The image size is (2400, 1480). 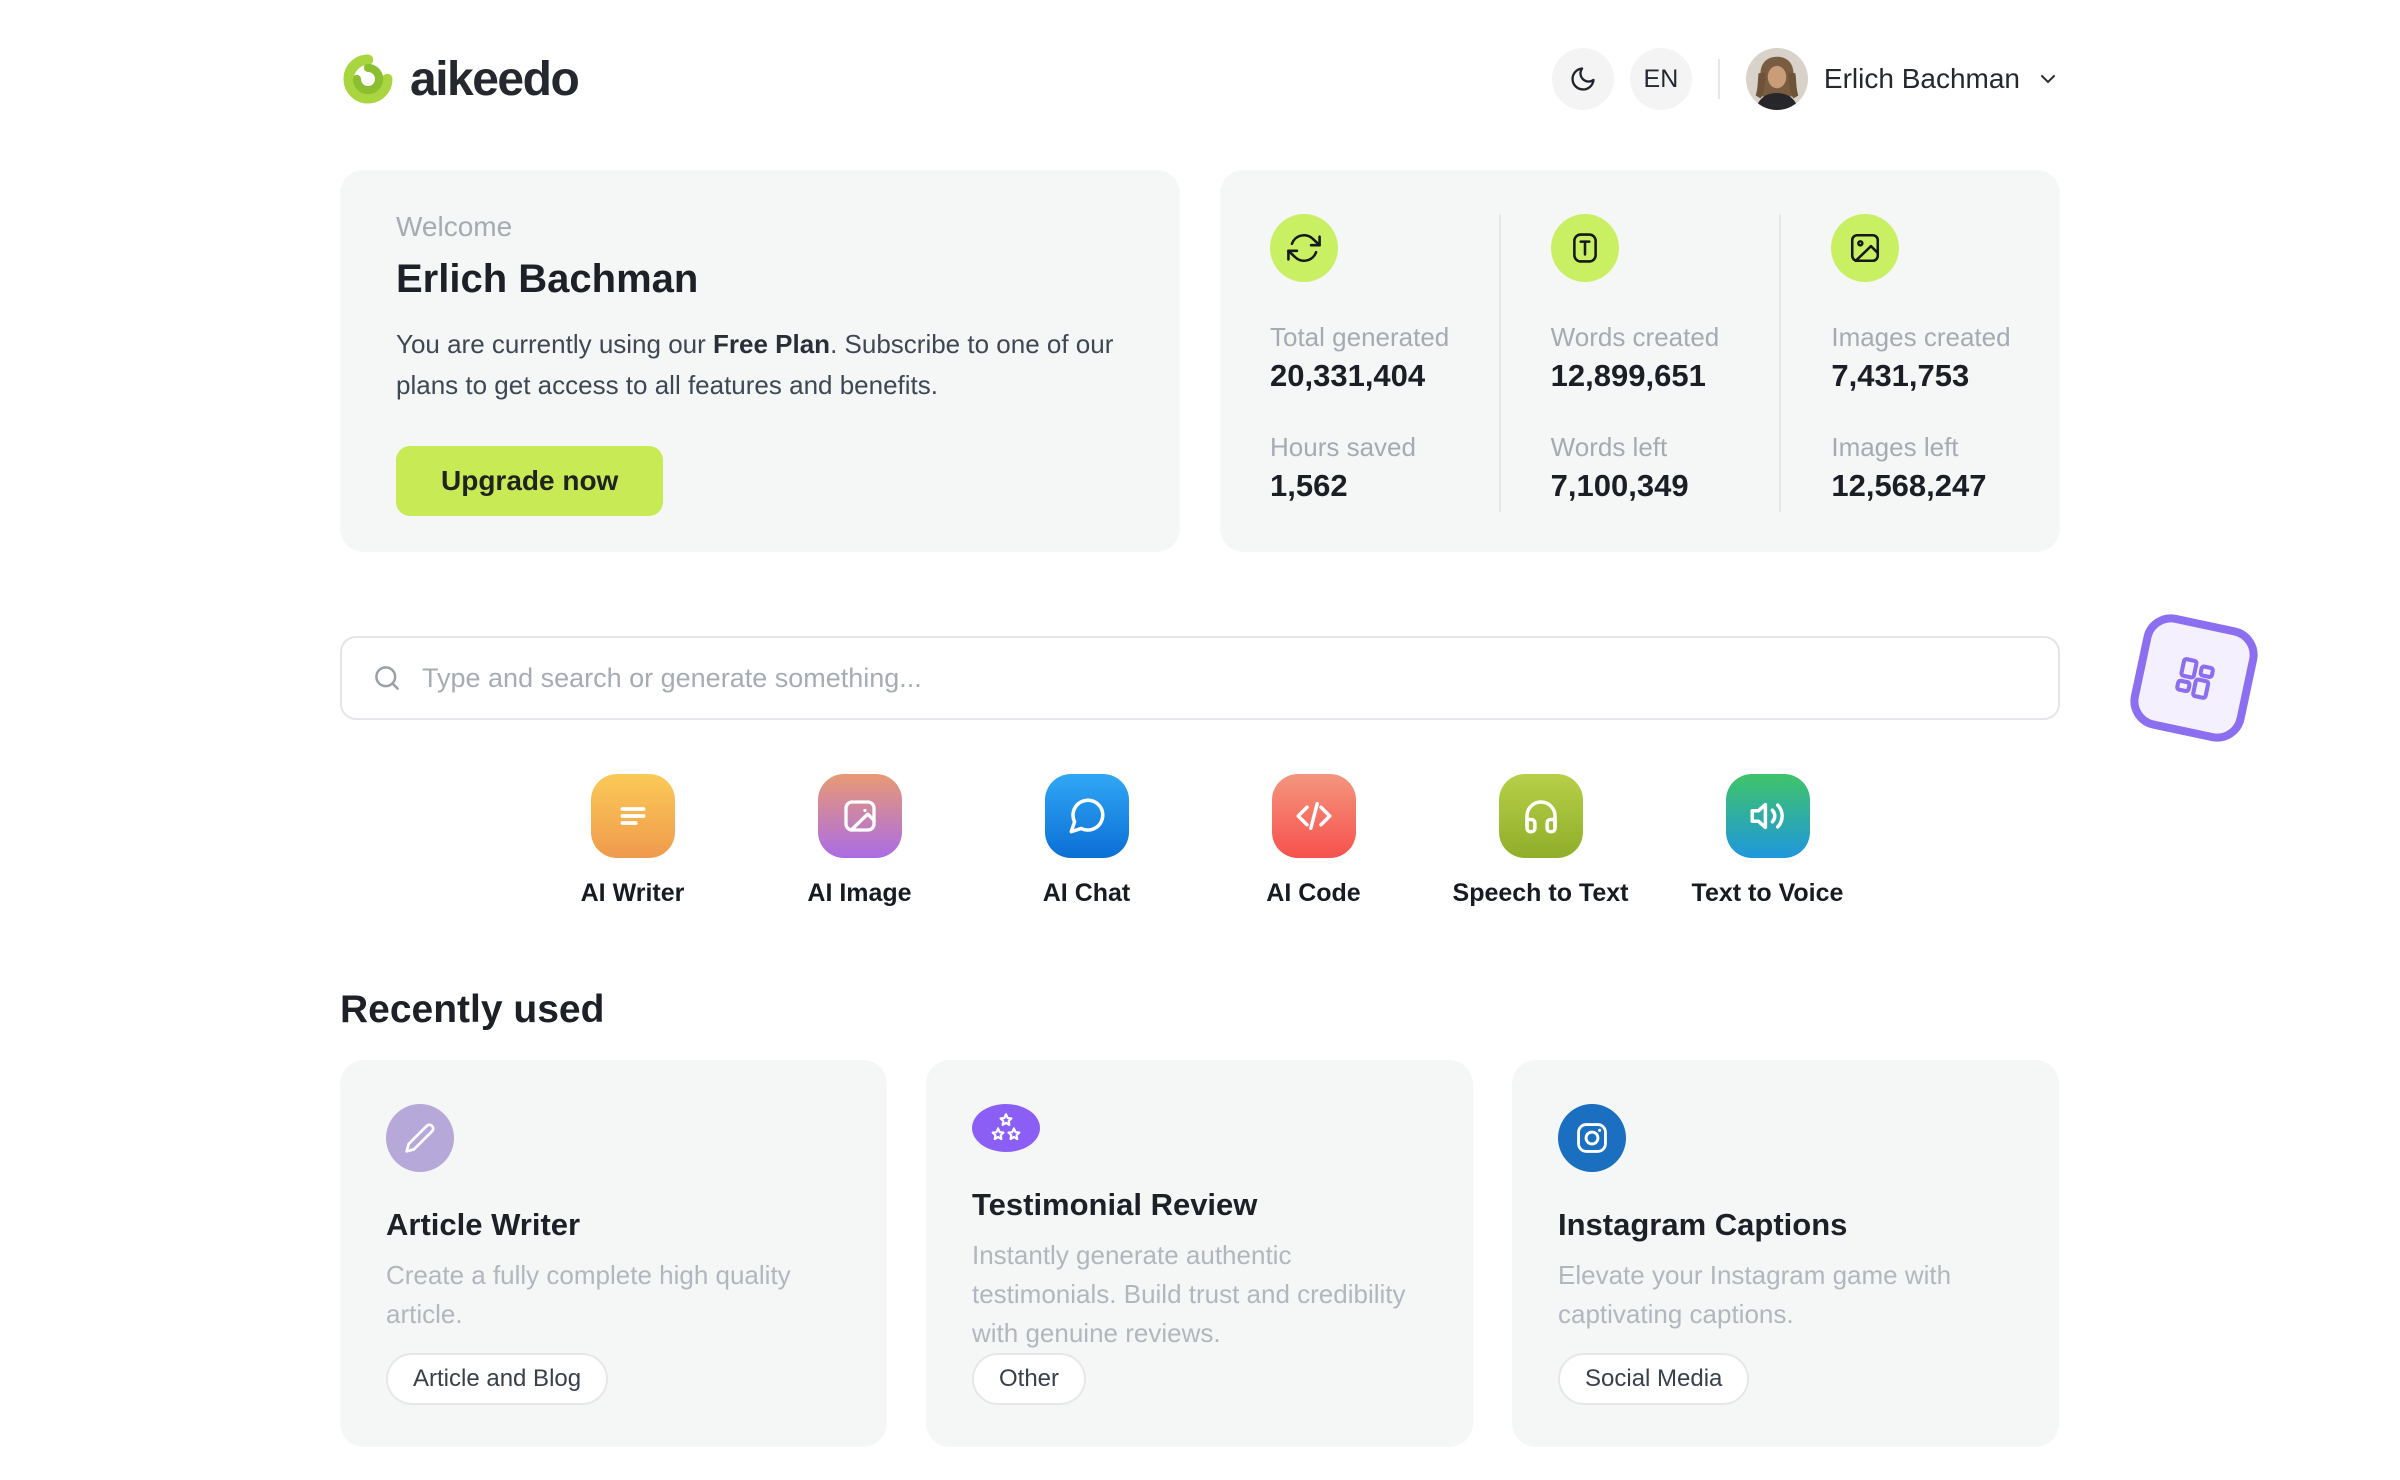 I want to click on card-title: Article Writer, so click(x=483, y=1224).